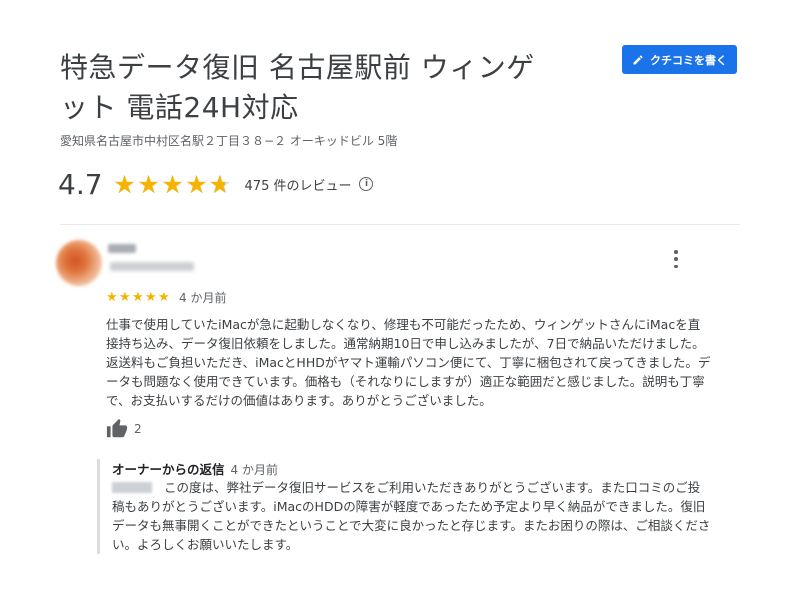 This screenshot has height=616, width=800. What do you see at coordinates (229, 141) in the screenshot?
I see `place-address: 愛知県名古屋市中村区名駅２丁目３８−２ オーキッドビル 5階` at bounding box center [229, 141].